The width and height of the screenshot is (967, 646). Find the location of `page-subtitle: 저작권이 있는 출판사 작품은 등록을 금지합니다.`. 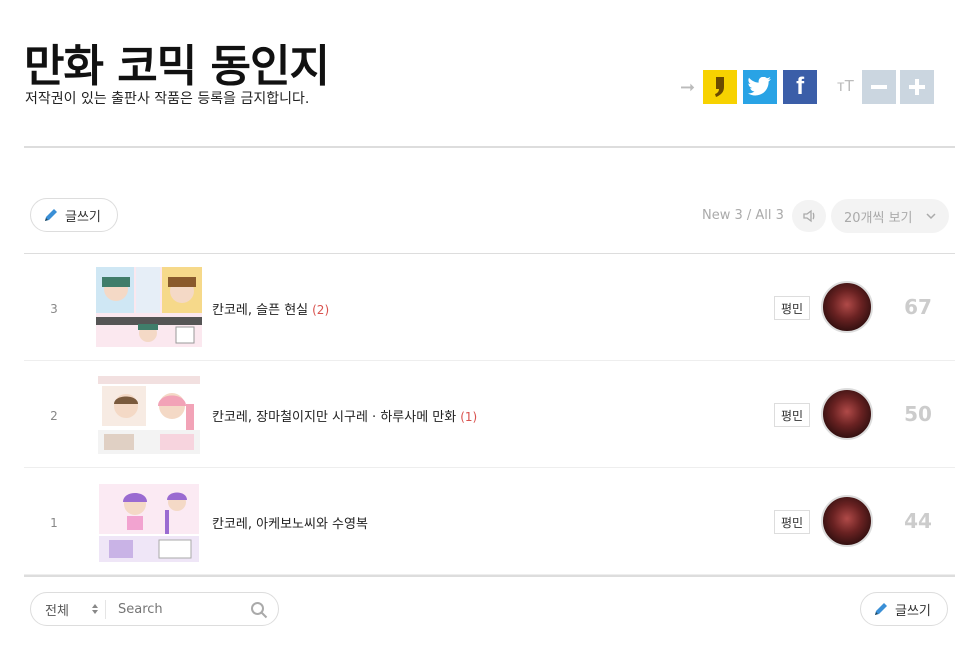

page-subtitle: 저작권이 있는 출판사 작품은 등록을 금지합니다. is located at coordinates (167, 99).